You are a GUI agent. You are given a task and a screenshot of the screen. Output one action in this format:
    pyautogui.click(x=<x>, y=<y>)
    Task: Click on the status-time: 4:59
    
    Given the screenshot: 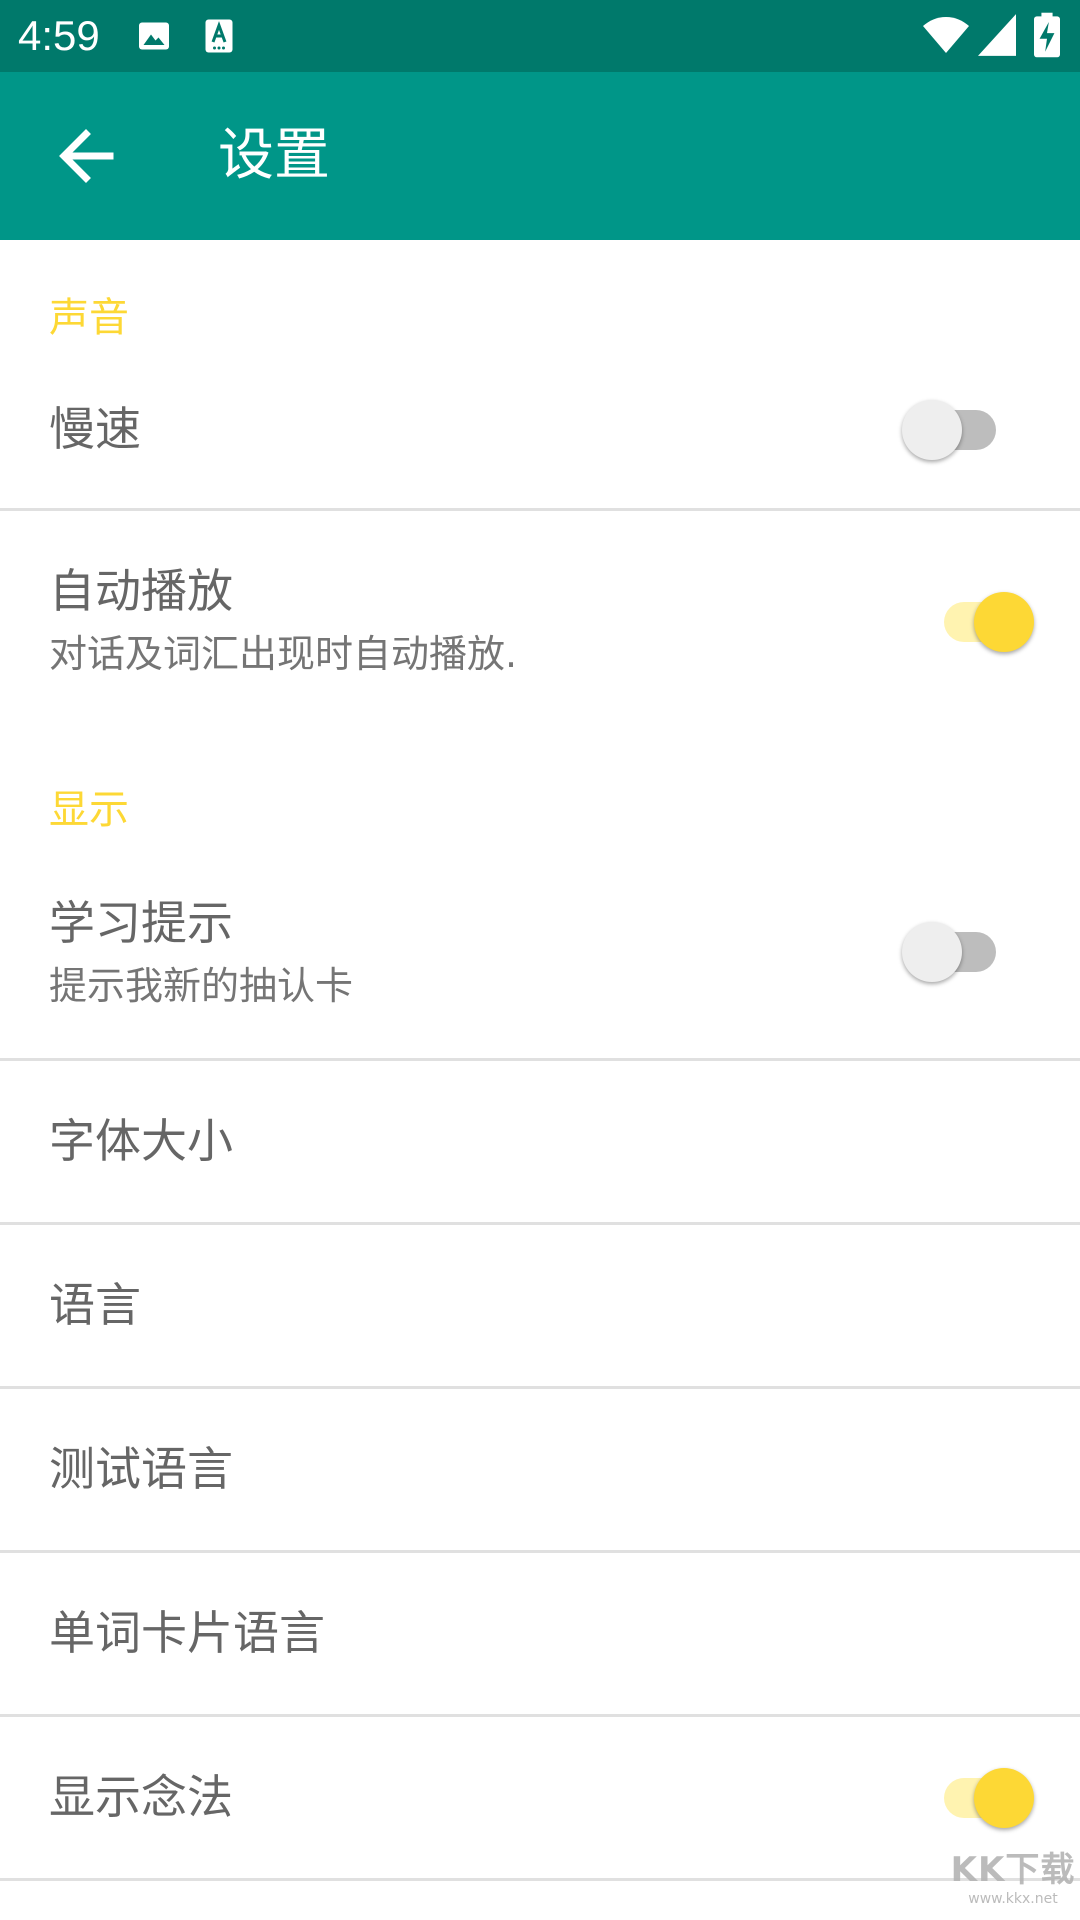 What is the action you would take?
    pyautogui.click(x=59, y=35)
    